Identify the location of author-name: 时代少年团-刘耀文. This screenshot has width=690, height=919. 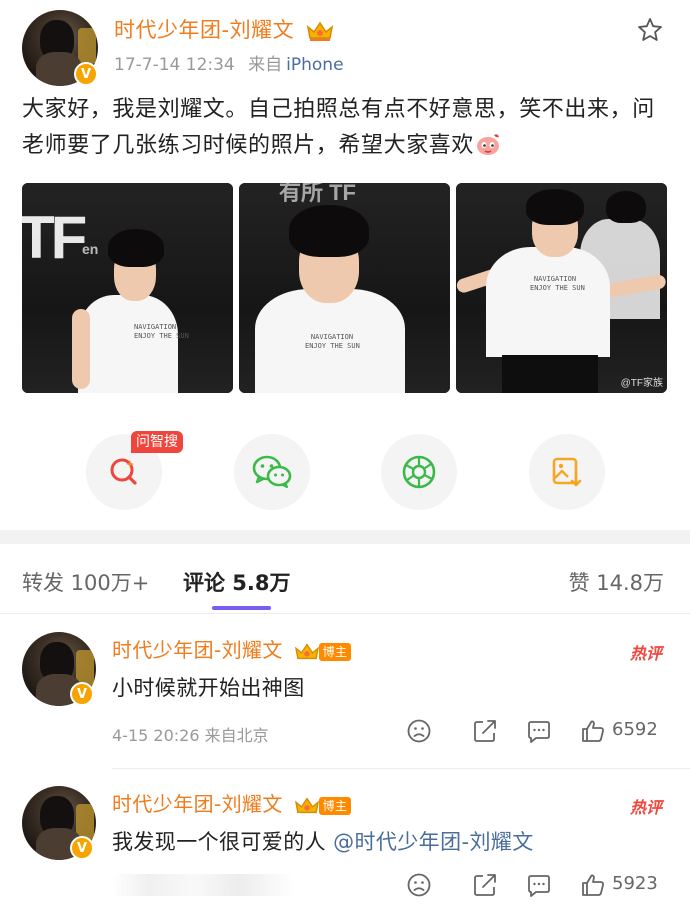
(224, 29).